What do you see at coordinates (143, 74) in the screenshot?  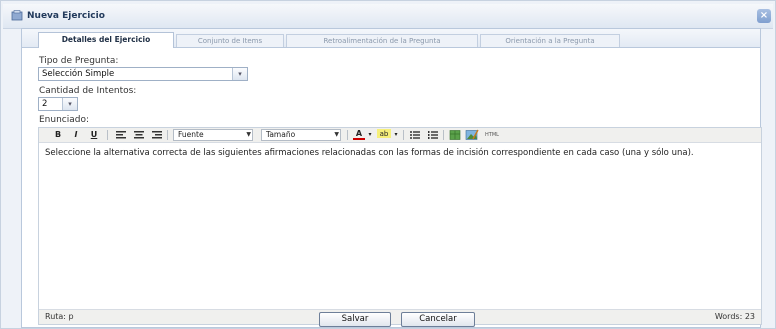 I see `question-type-select: Selección Simple ▾` at bounding box center [143, 74].